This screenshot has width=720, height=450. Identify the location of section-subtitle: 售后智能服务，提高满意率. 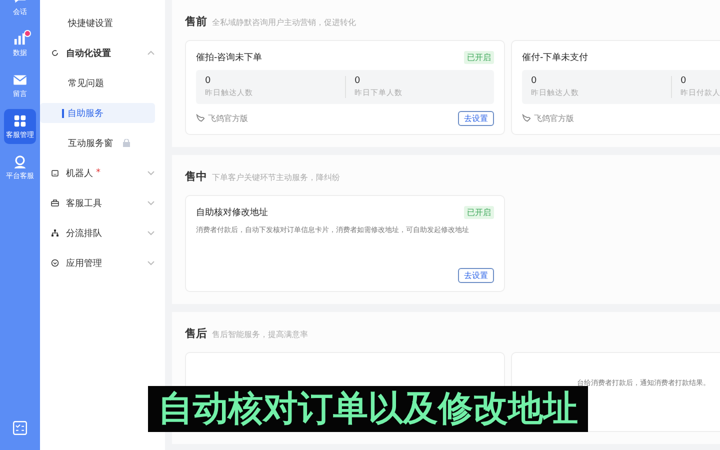
(260, 334).